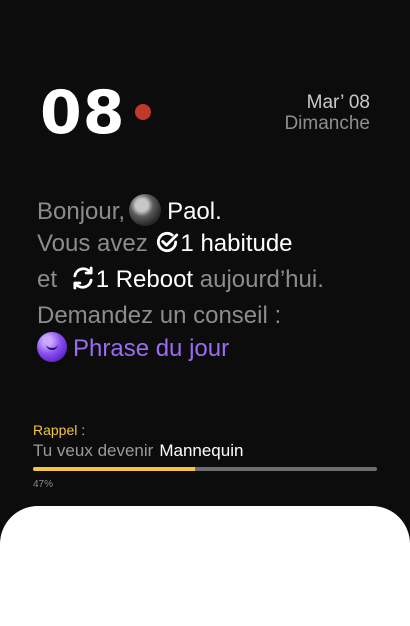 The image size is (410, 626). I want to click on date-block: Mar’ 08 Dimanche, so click(327, 113).